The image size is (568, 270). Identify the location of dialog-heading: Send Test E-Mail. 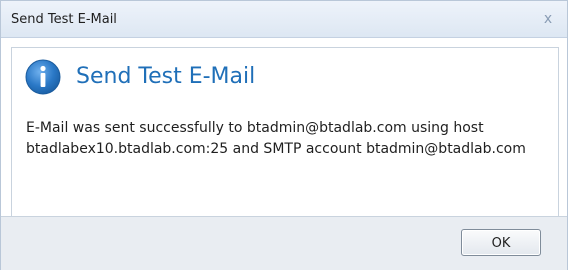
(166, 76).